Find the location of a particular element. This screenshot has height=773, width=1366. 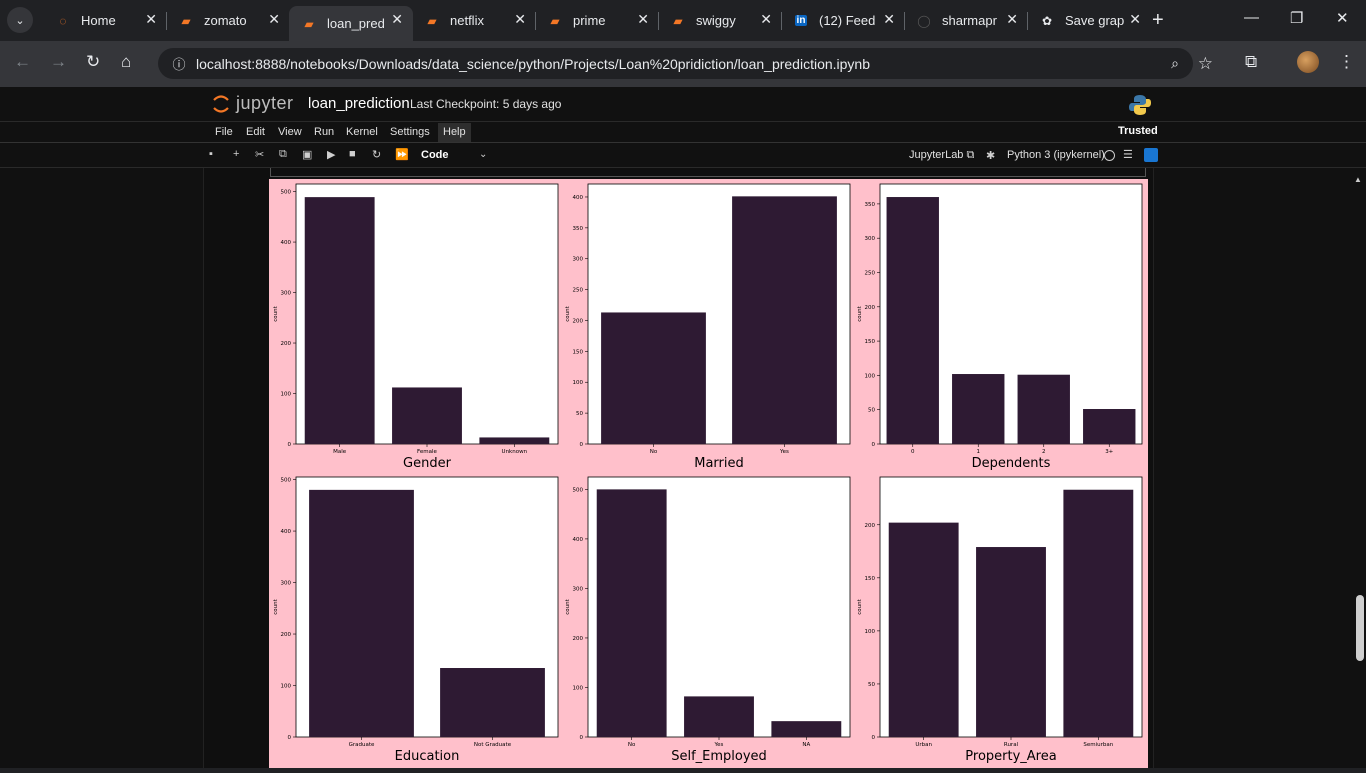

tab-label: (12) Feed is located at coordinates (853, 20).